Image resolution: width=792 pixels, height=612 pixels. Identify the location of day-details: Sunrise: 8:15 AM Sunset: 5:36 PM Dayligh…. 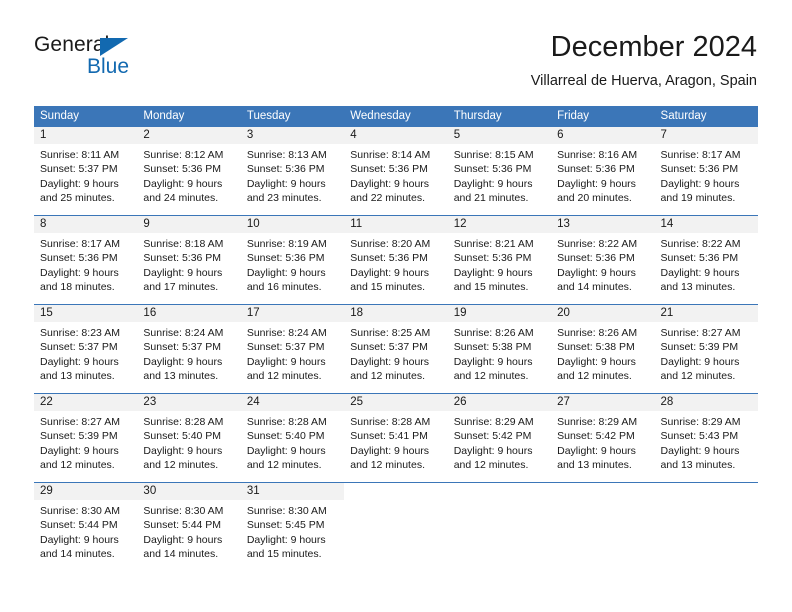
(499, 175).